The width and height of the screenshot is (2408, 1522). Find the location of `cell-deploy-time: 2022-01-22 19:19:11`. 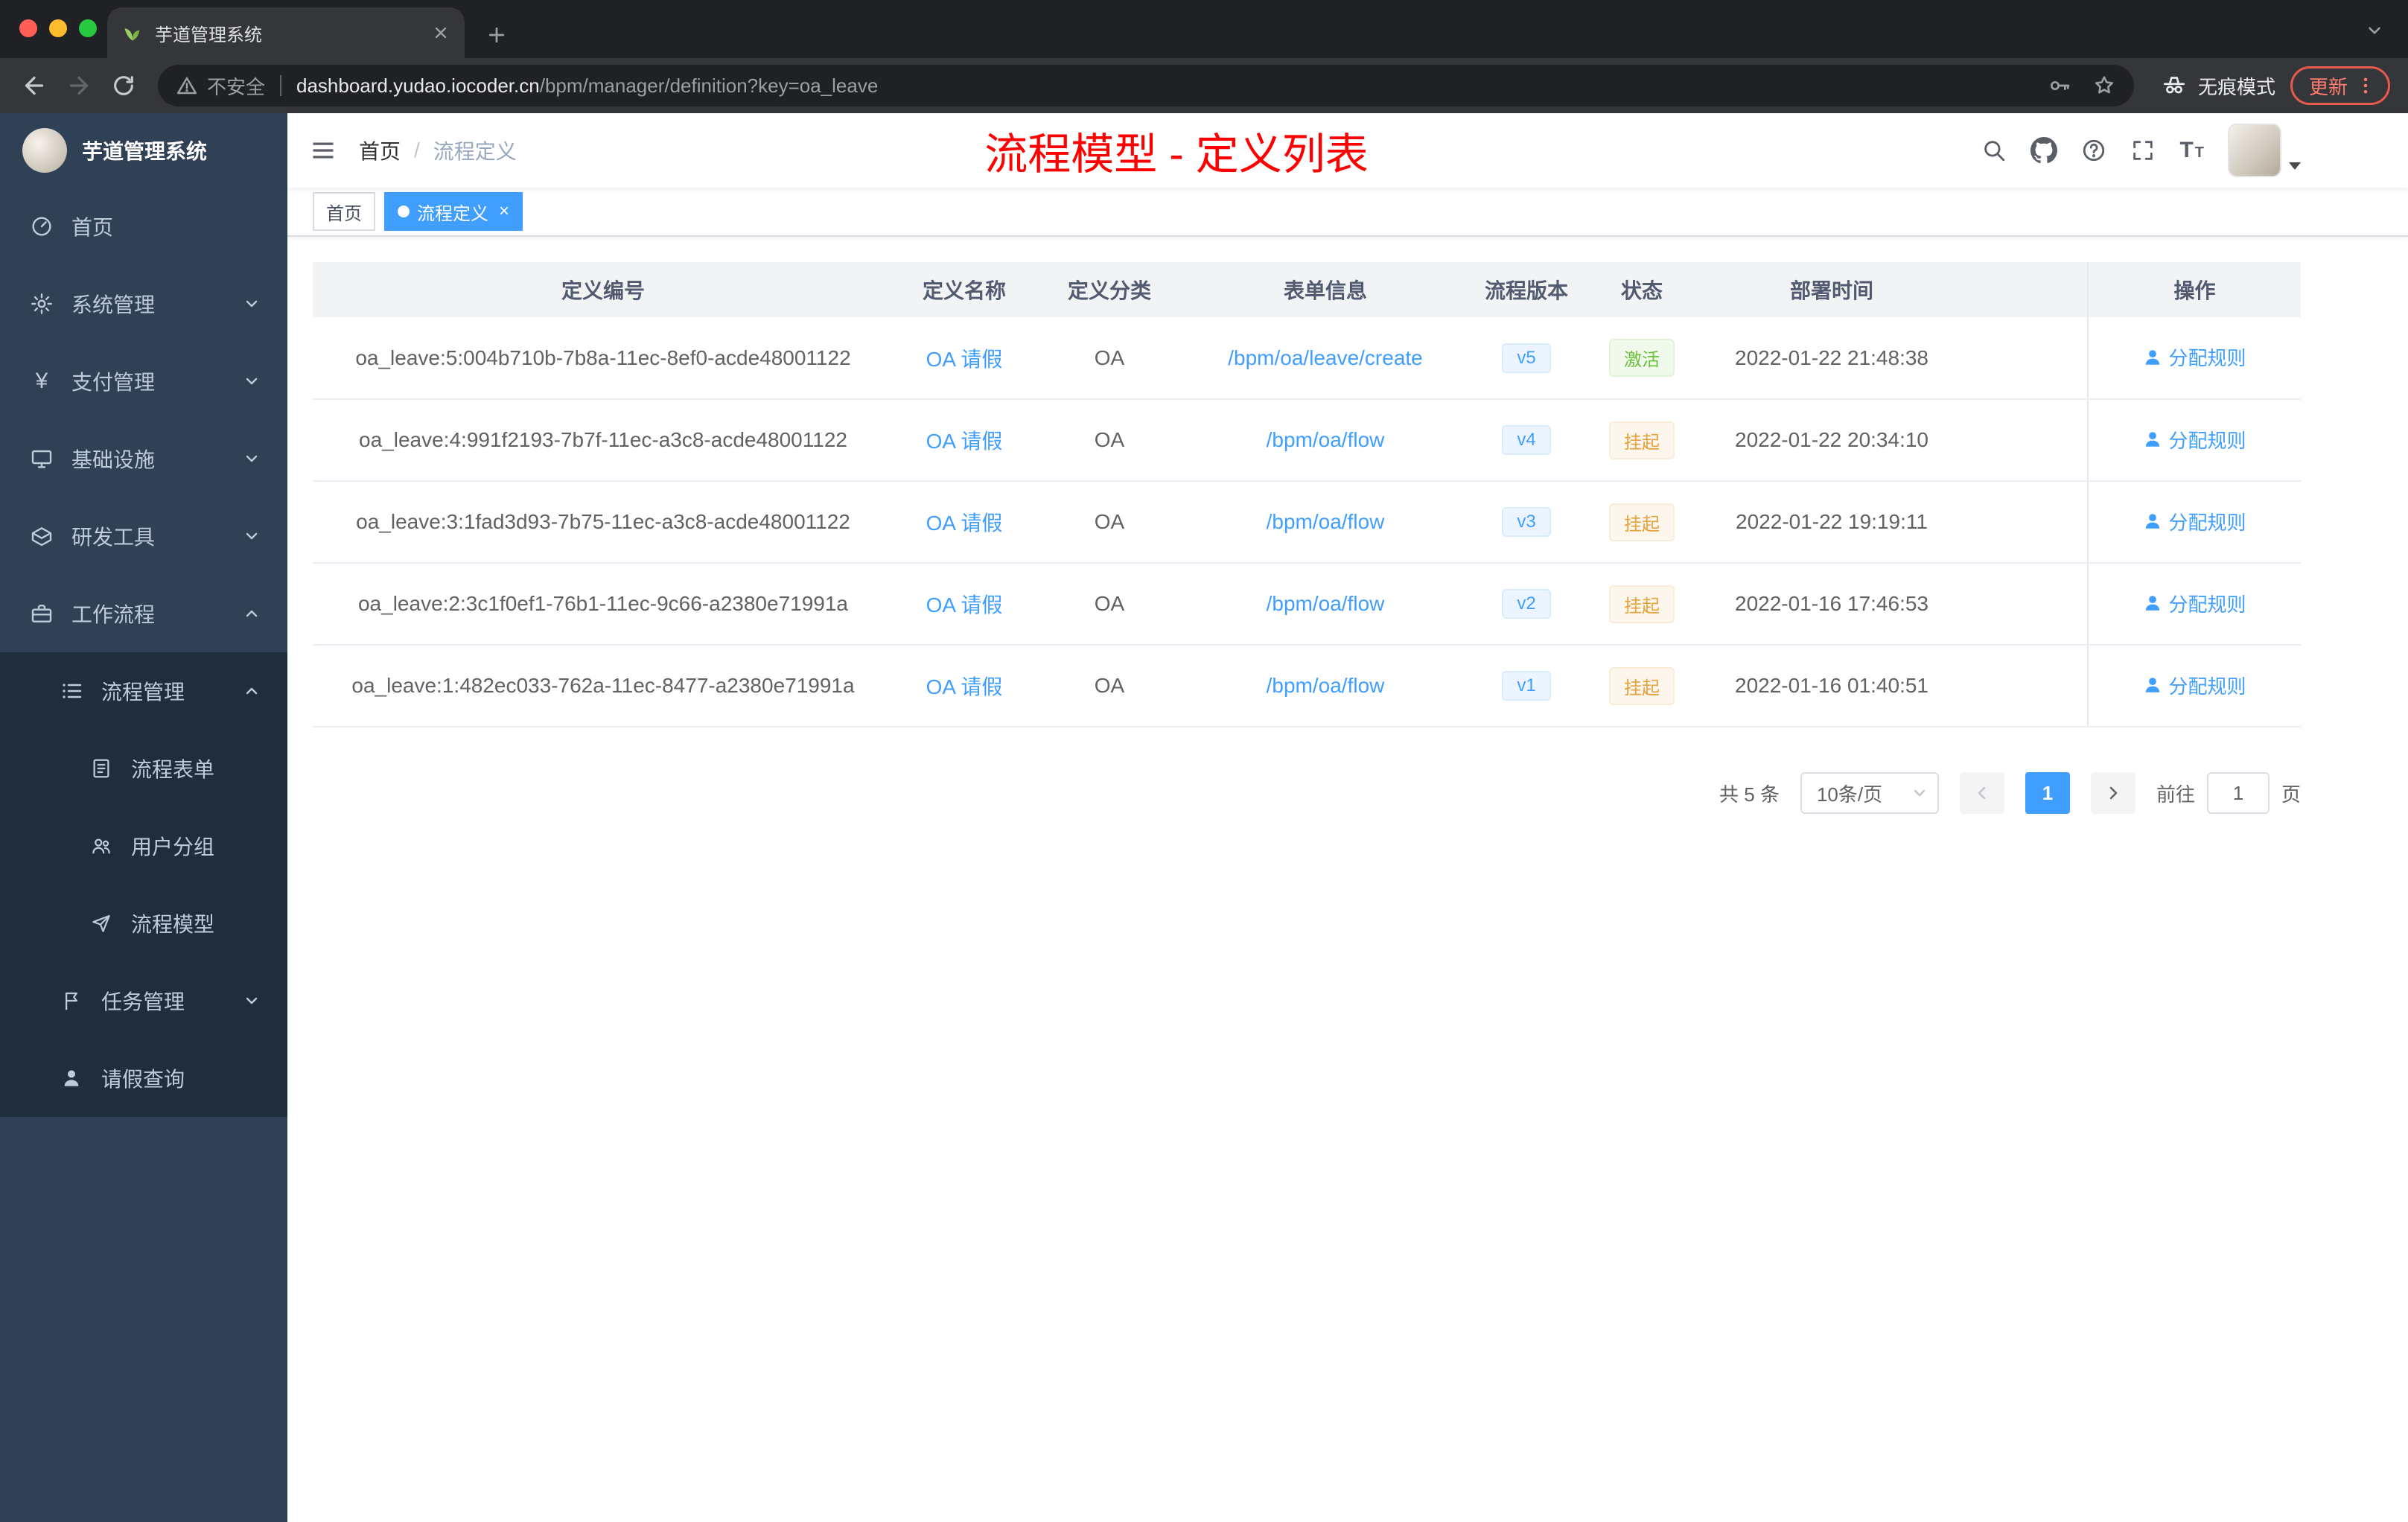

cell-deploy-time: 2022-01-22 19:19:11 is located at coordinates (1832, 522).